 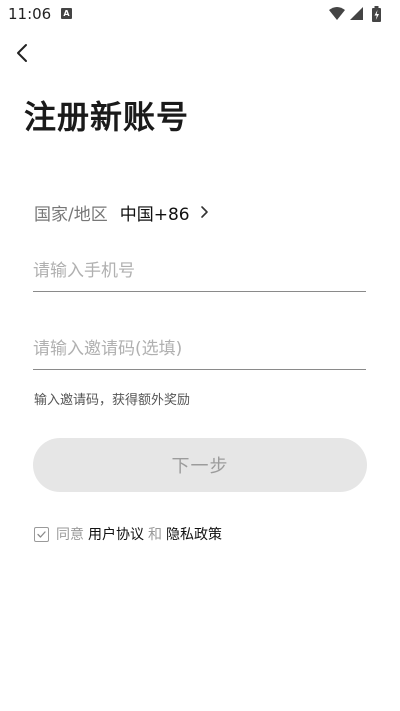 What do you see at coordinates (376, 14) in the screenshot?
I see `battery-charging-icon` at bounding box center [376, 14].